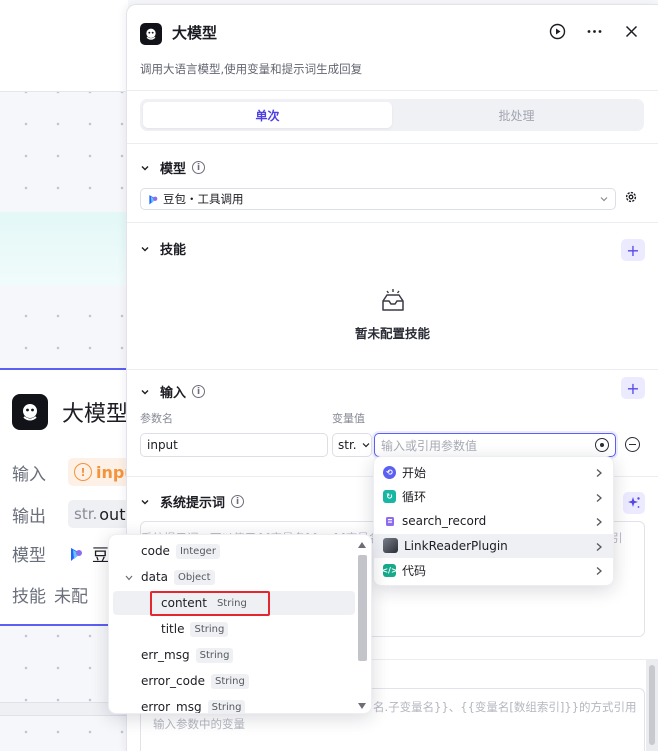  I want to click on canvas-node-fragment-mint, so click(64, 249).